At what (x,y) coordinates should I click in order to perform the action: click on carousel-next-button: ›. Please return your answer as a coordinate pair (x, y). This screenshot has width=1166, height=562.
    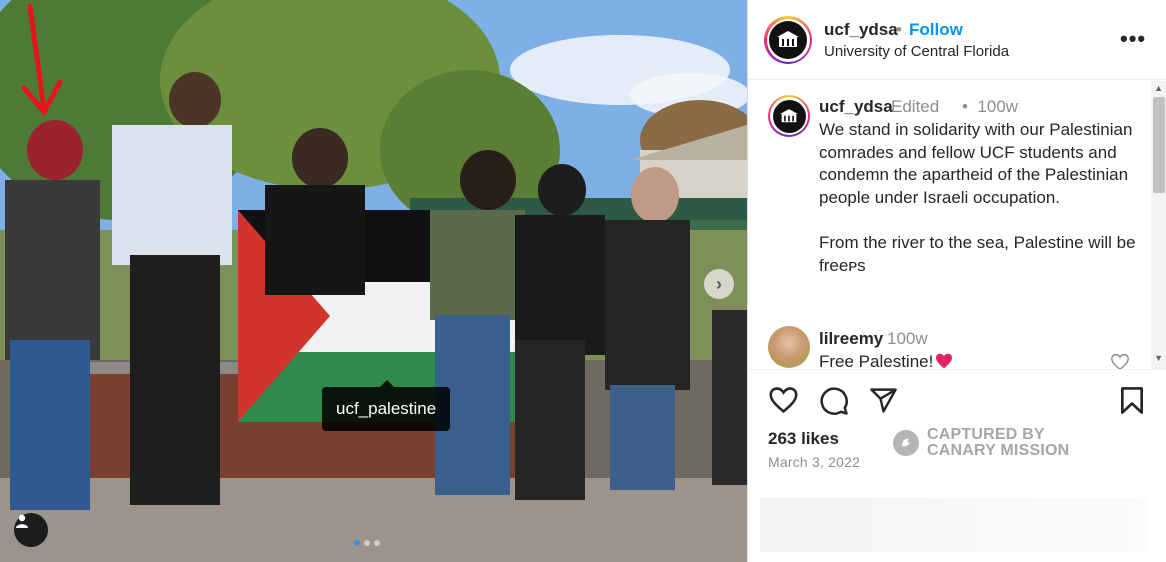
    Looking at the image, I should click on (719, 284).